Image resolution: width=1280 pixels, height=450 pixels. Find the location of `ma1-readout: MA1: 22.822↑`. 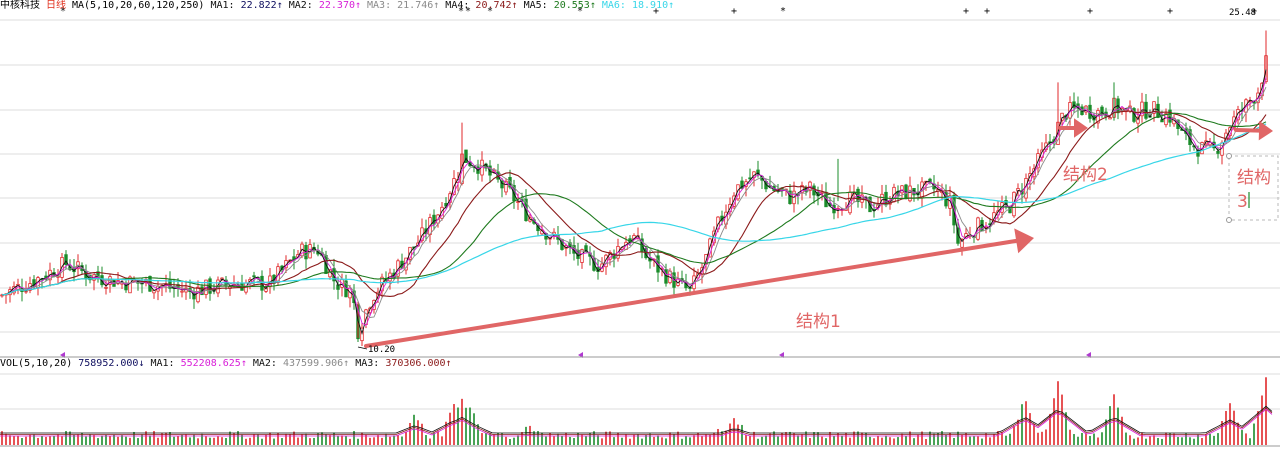

ma1-readout: MA1: 22.822↑ is located at coordinates (246, 5).